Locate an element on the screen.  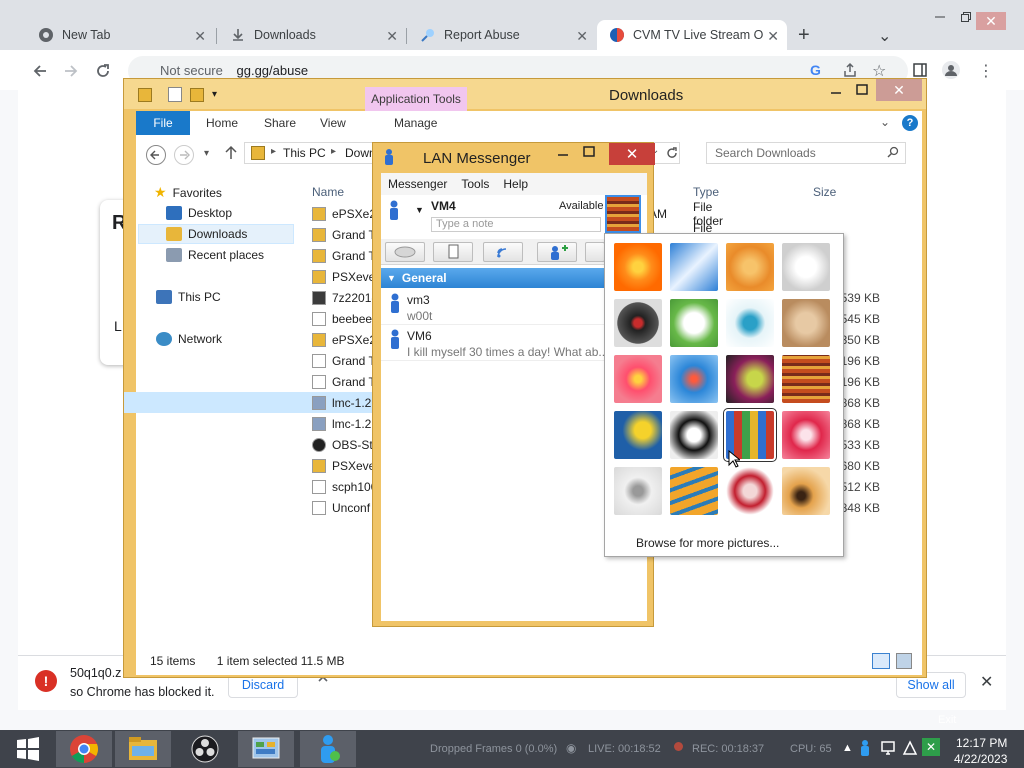
explorer-close-button: ✕ is located at coordinates (899, 90).